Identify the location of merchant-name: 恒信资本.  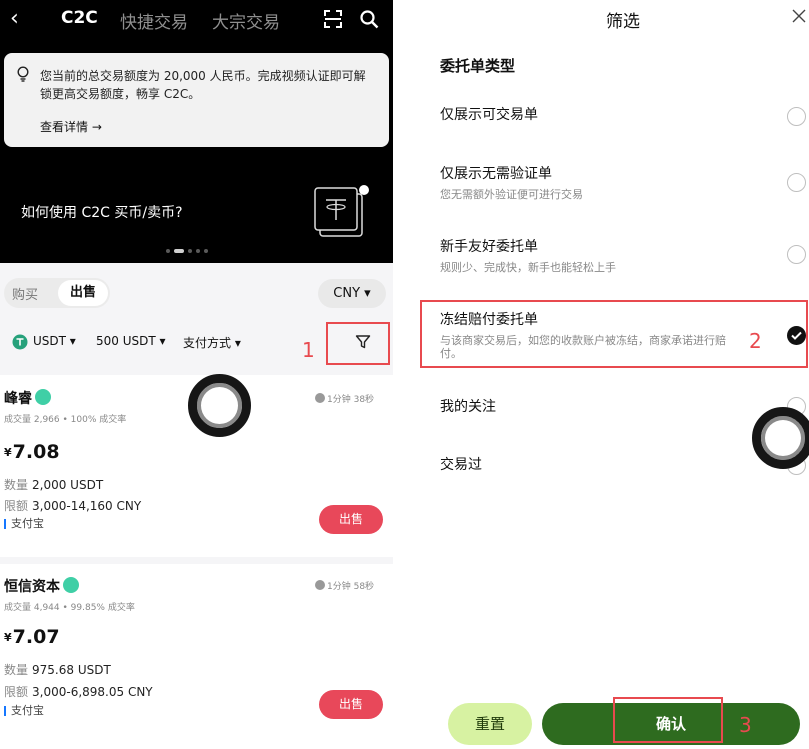
(41, 586).